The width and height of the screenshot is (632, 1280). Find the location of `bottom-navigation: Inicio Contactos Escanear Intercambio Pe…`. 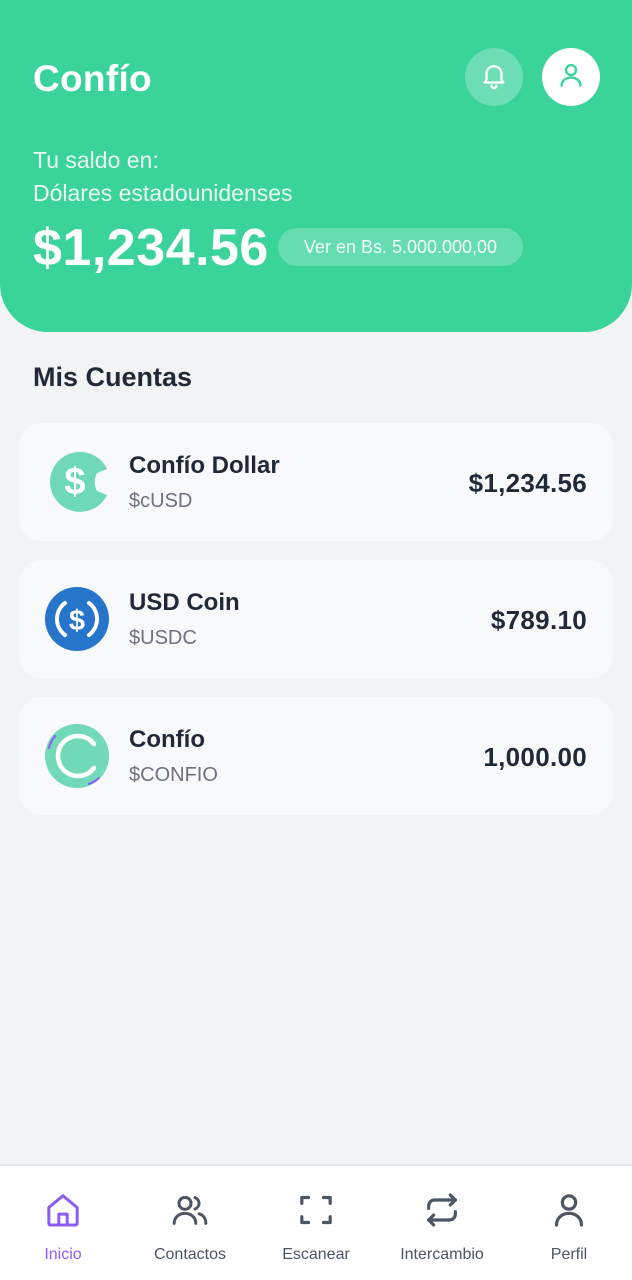

bottom-navigation: Inicio Contactos Escanear Intercambio Pe… is located at coordinates (316, 1222).